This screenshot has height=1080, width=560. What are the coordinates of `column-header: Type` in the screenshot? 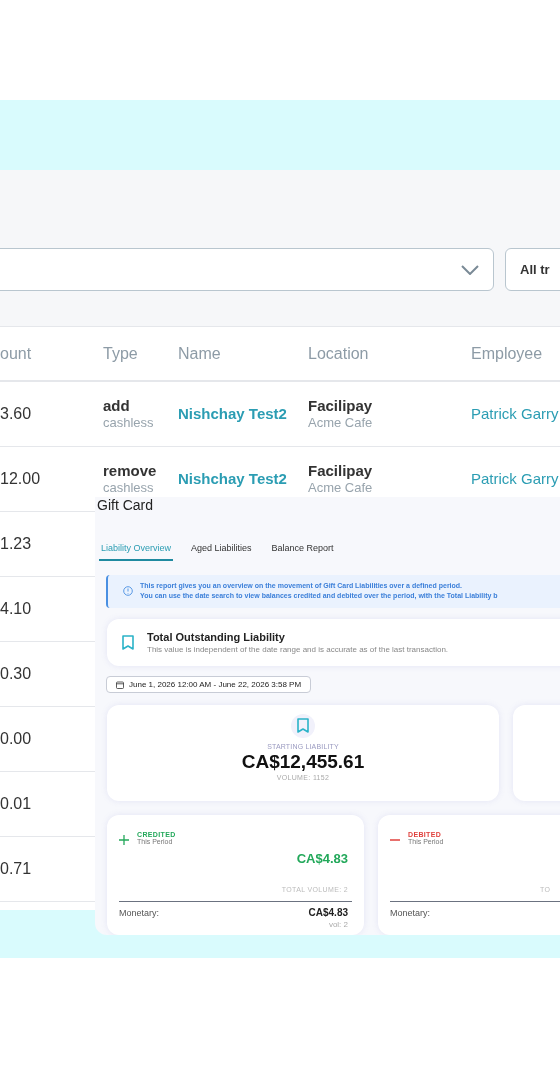 It's located at (121, 353).